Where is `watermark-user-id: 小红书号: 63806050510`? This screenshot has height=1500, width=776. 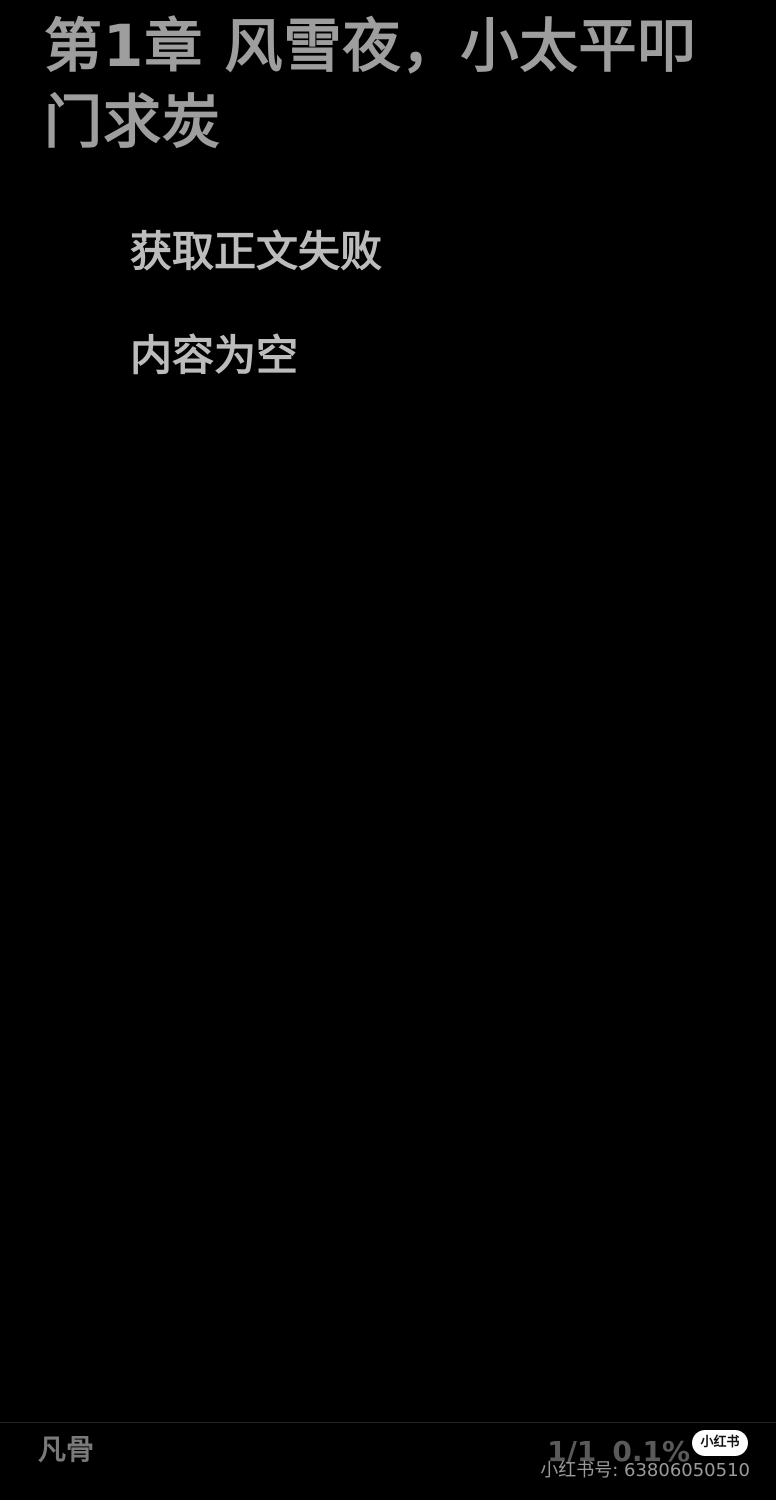 watermark-user-id: 小红书号: 63806050510 is located at coordinates (645, 1470).